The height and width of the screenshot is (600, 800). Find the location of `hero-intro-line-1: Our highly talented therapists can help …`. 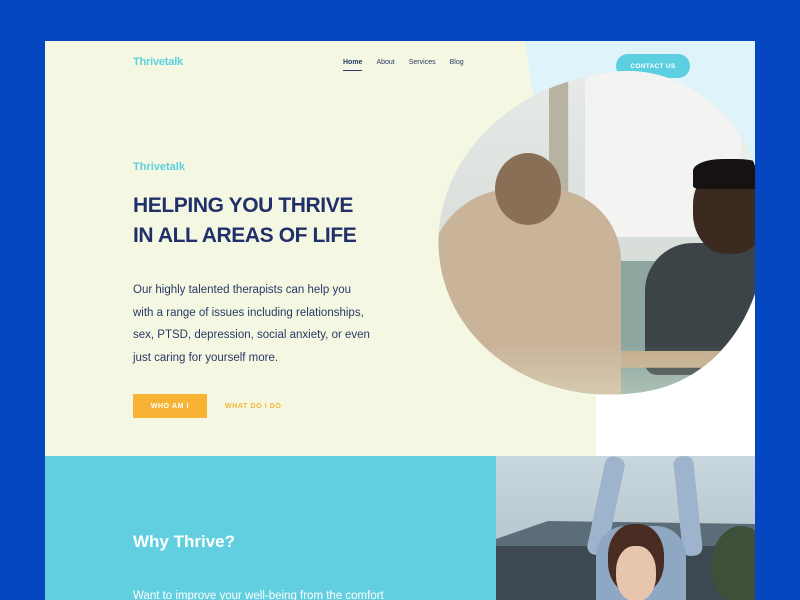

hero-intro-line-1: Our highly talented therapists can help … is located at coordinates (242, 290).